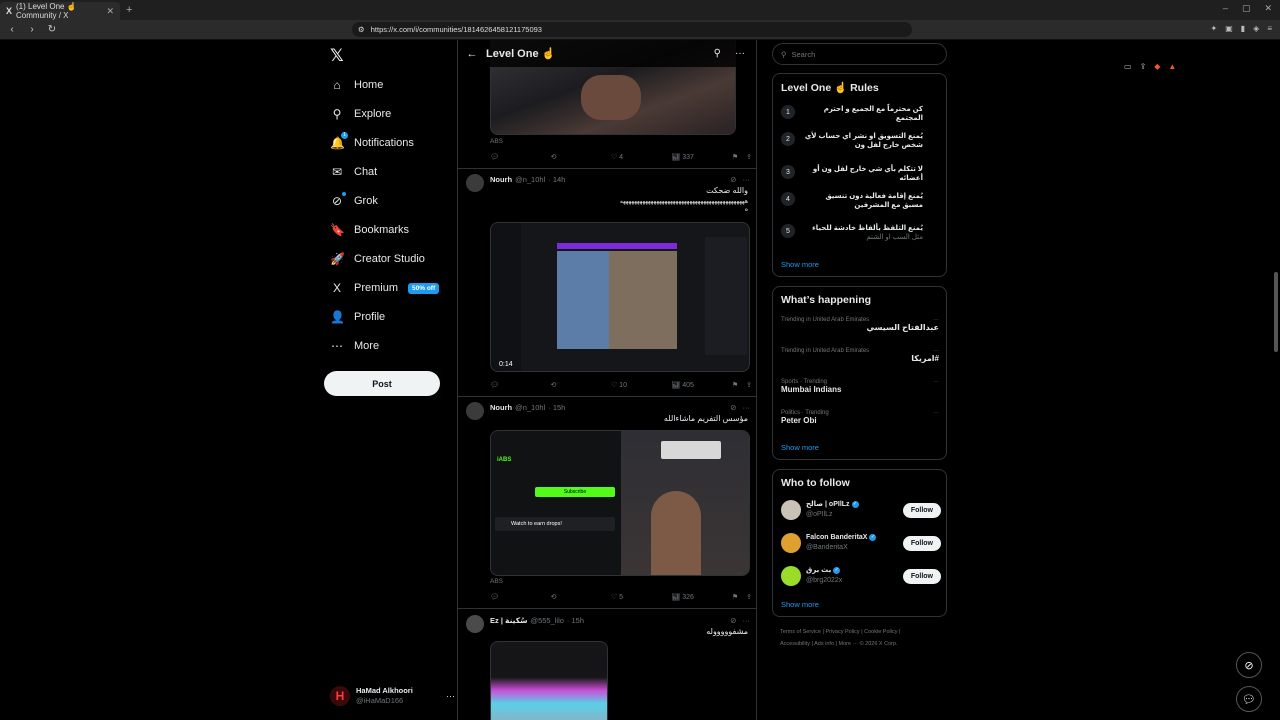 The height and width of the screenshot is (720, 1280). I want to click on follow-suggestion: بث برق ✓ @brg2022x Follow, so click(861, 576).